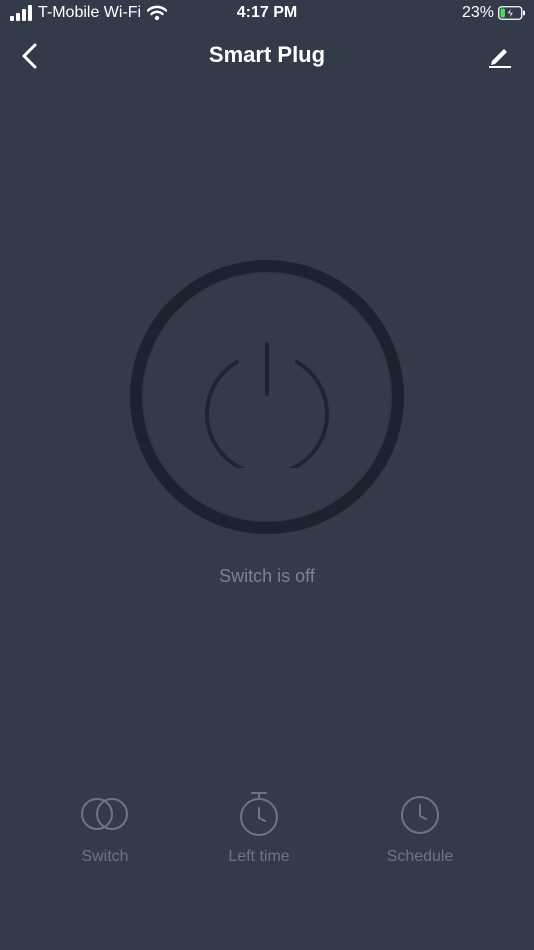 The width and height of the screenshot is (534, 950). I want to click on nav-bar: Smart Plug, so click(267, 55).